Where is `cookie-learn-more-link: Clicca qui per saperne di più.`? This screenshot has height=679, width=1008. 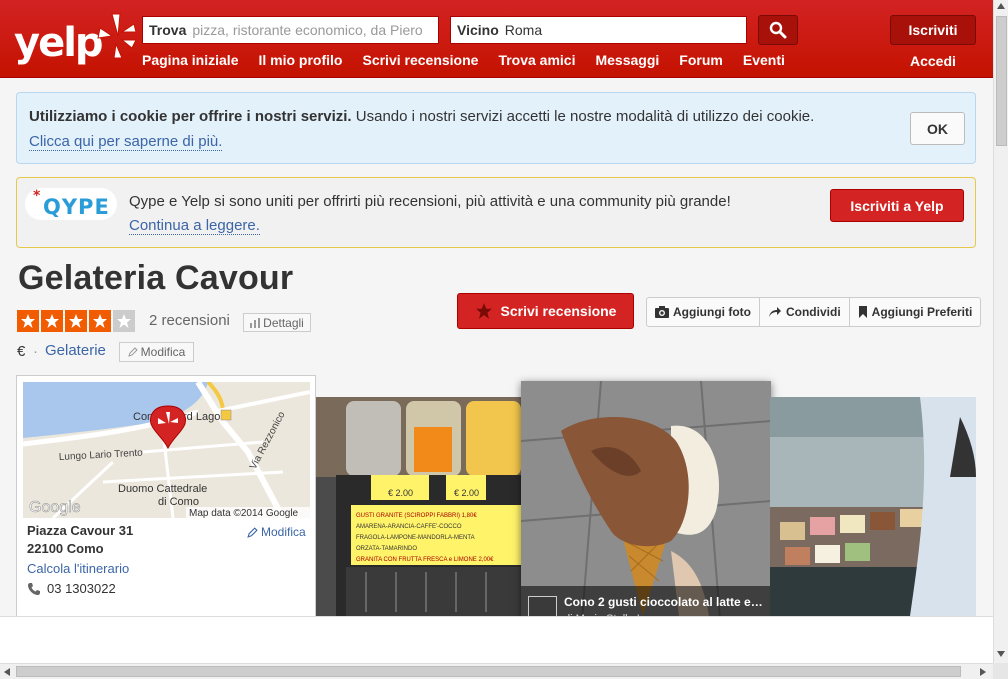
cookie-learn-more-link: Clicca qui per saperne di più. is located at coordinates (126, 142).